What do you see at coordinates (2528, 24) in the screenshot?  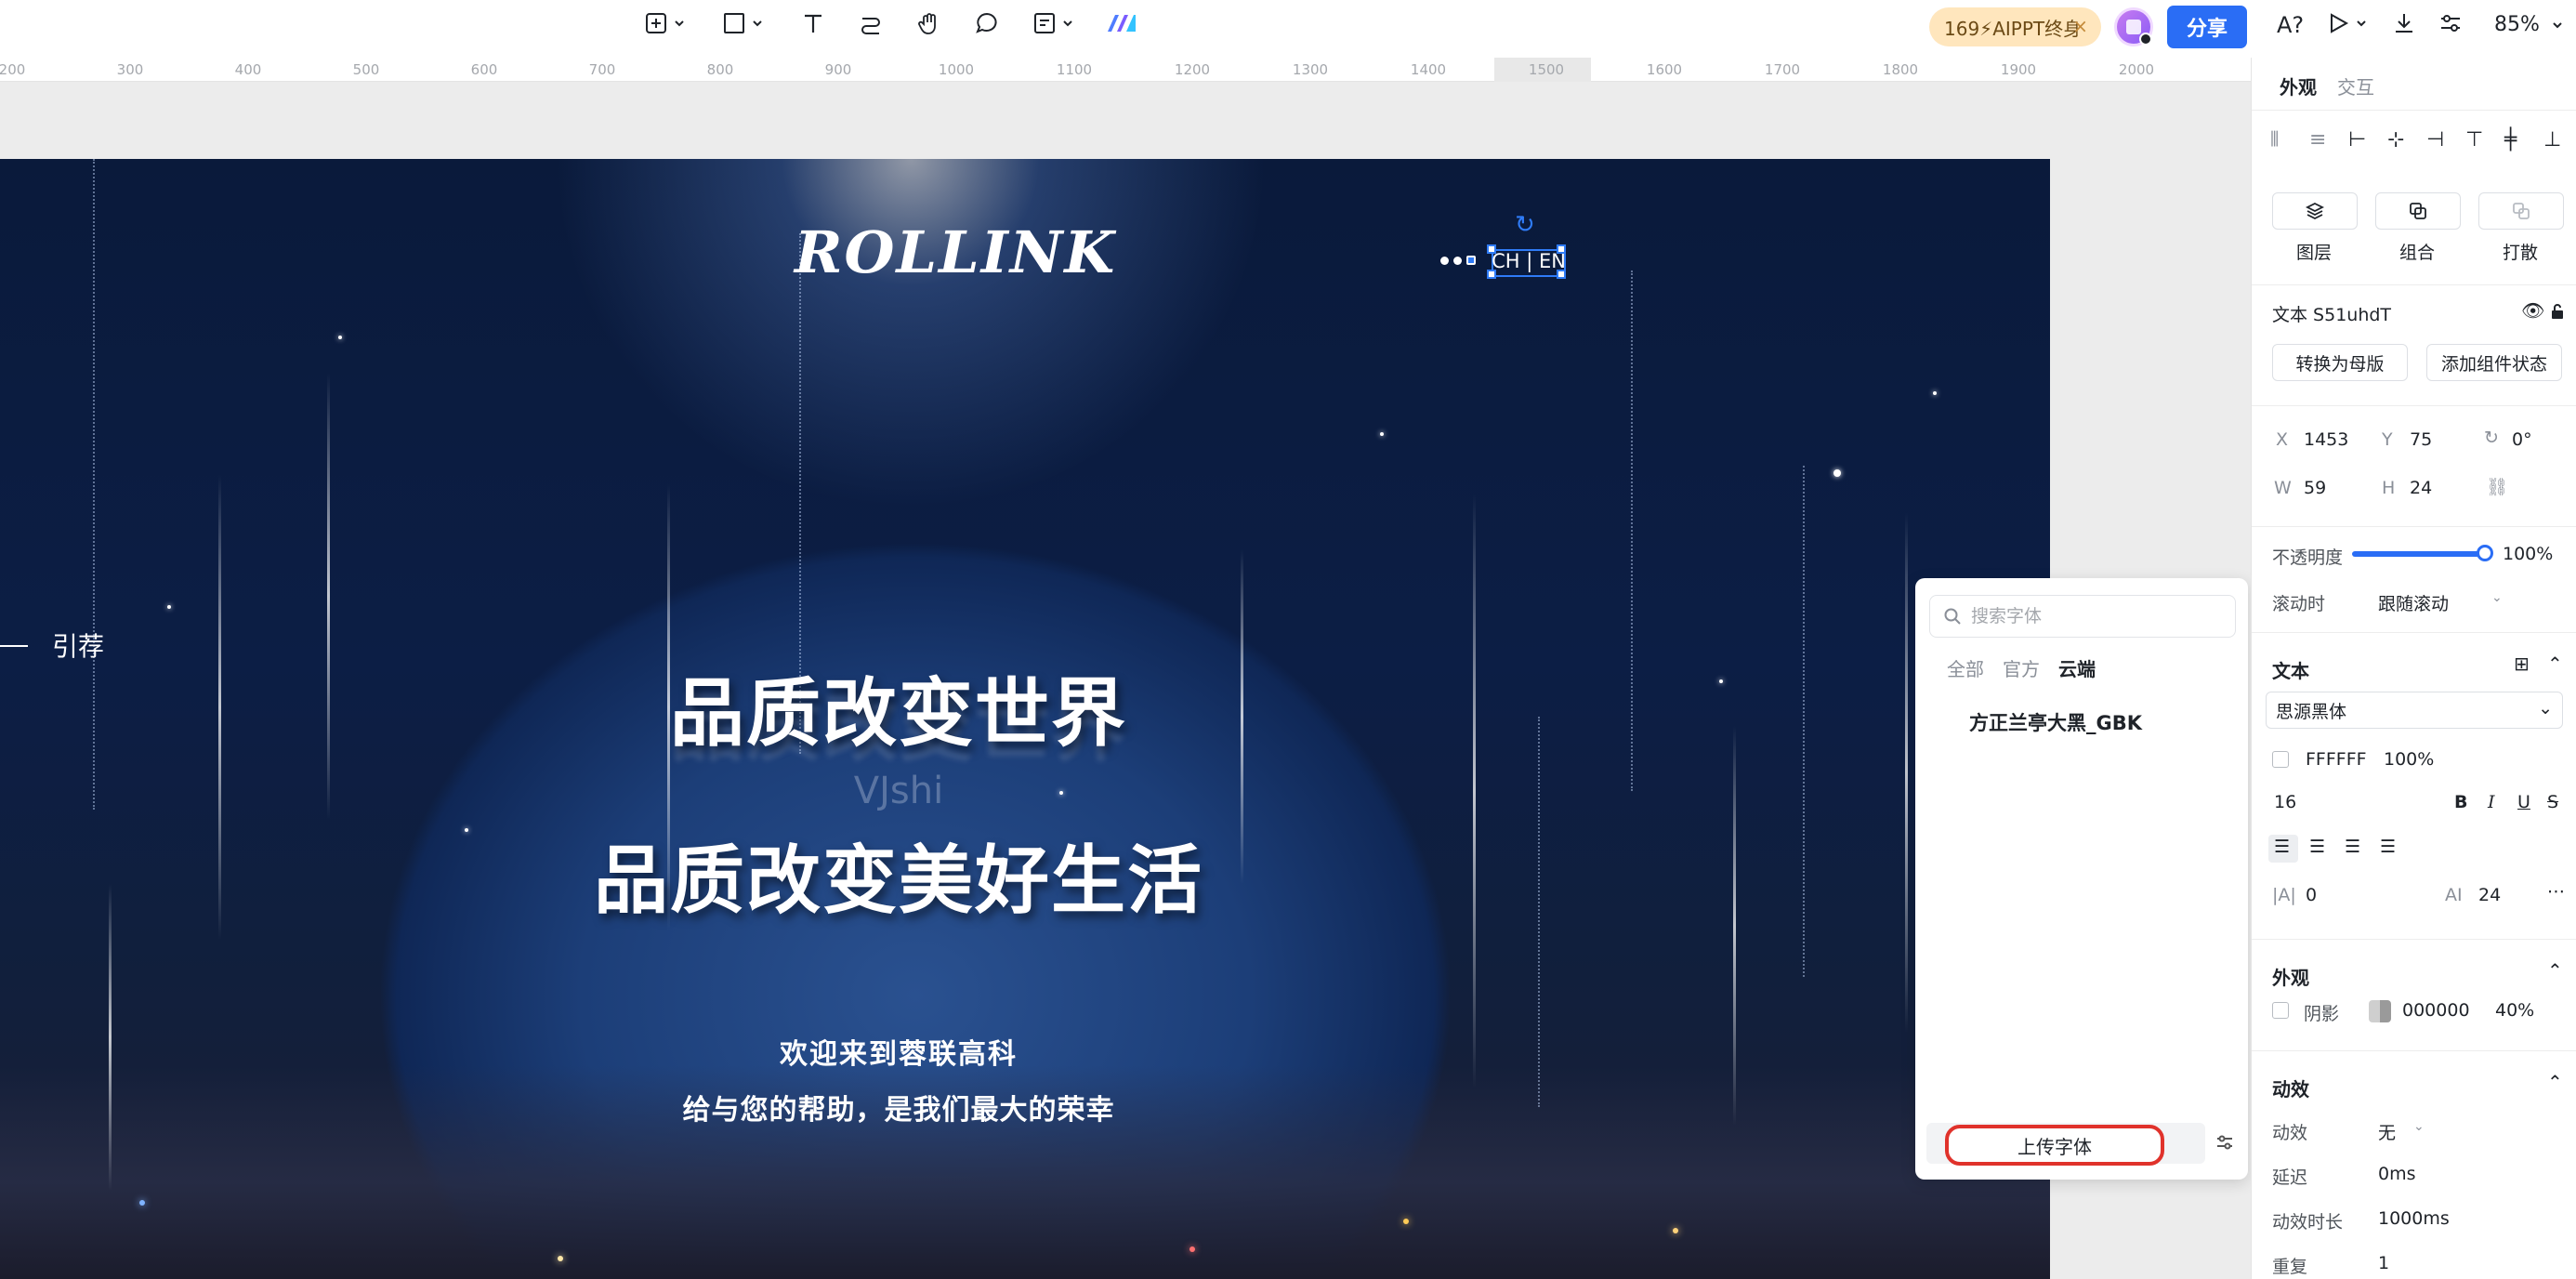 I see `zoom-select: 85%` at bounding box center [2528, 24].